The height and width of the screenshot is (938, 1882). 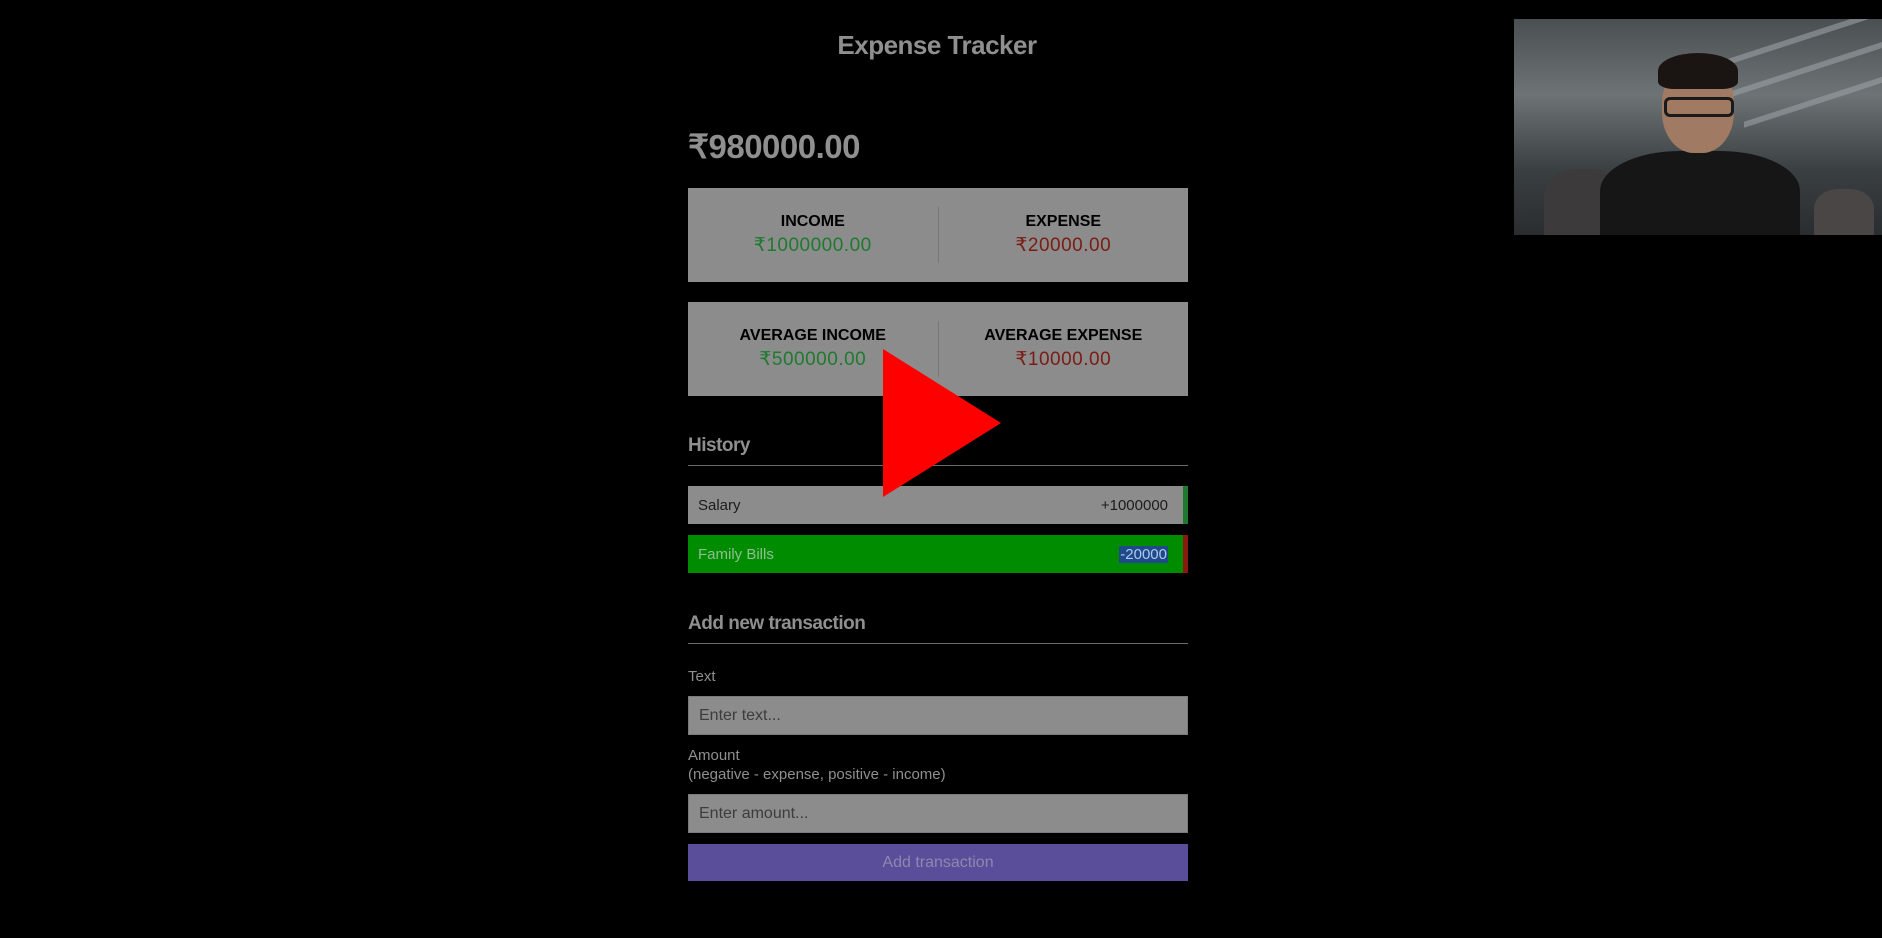 I want to click on ceiling-stripe, so click(x=1798, y=72).